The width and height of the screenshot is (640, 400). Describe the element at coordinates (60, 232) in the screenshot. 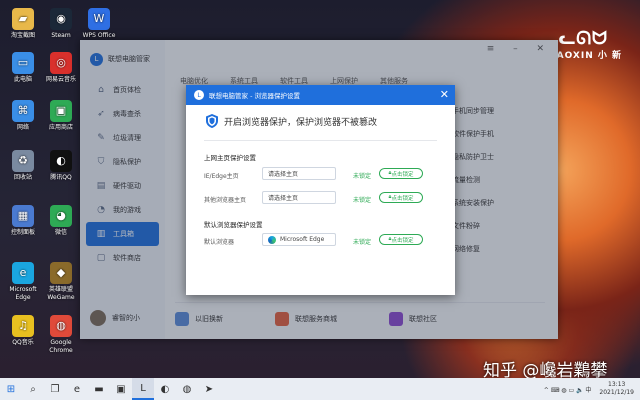

I see `desktop-icon-label: 微信` at that location.